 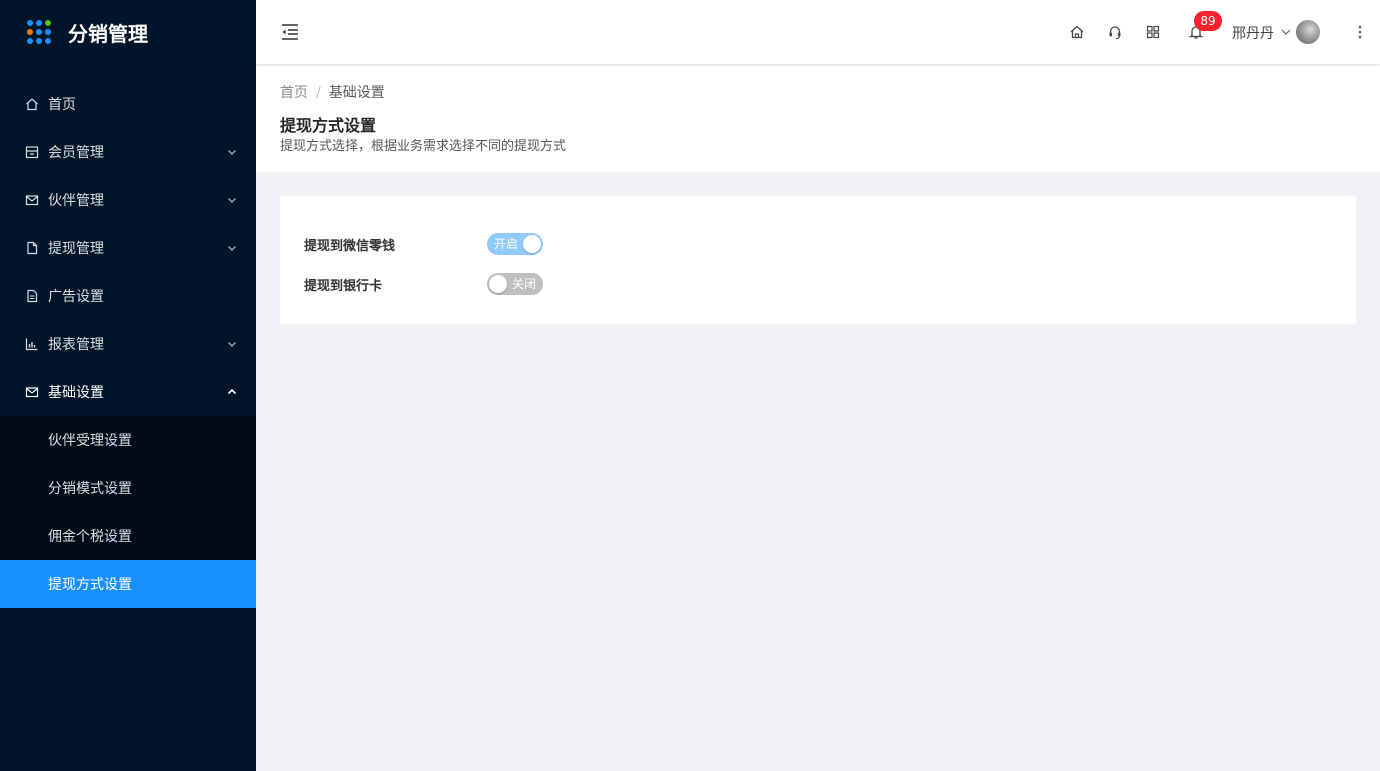 I want to click on breadcrumb-current: 基础设置, so click(x=356, y=93).